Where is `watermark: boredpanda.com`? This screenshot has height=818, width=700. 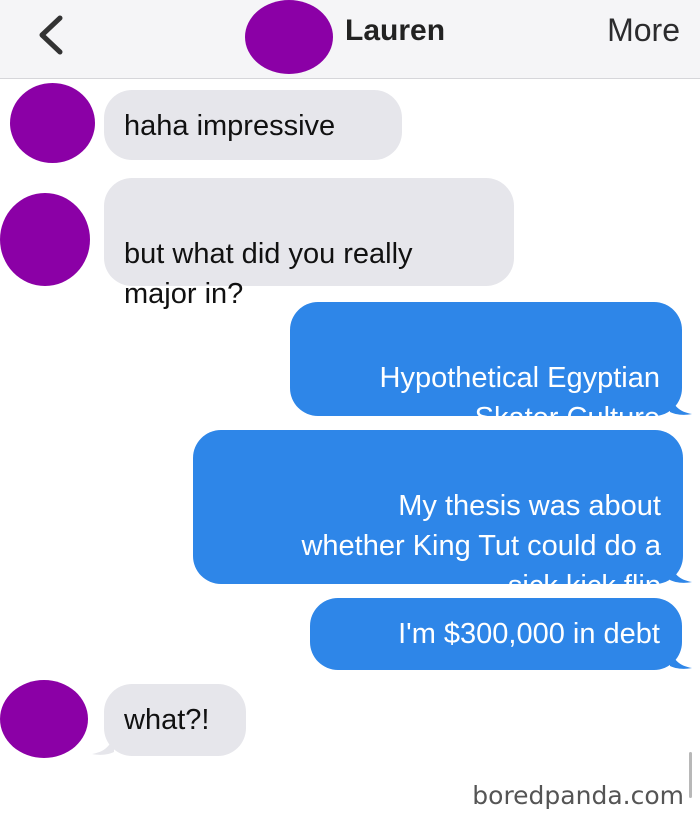
watermark: boredpanda.com is located at coordinates (578, 795).